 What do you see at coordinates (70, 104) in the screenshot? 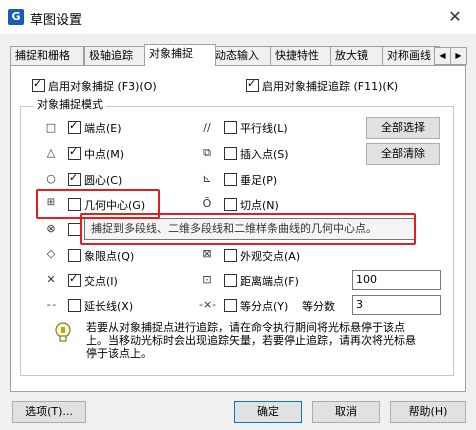
I see `snap-modes-group-title: 对象捕捉模式` at bounding box center [70, 104].